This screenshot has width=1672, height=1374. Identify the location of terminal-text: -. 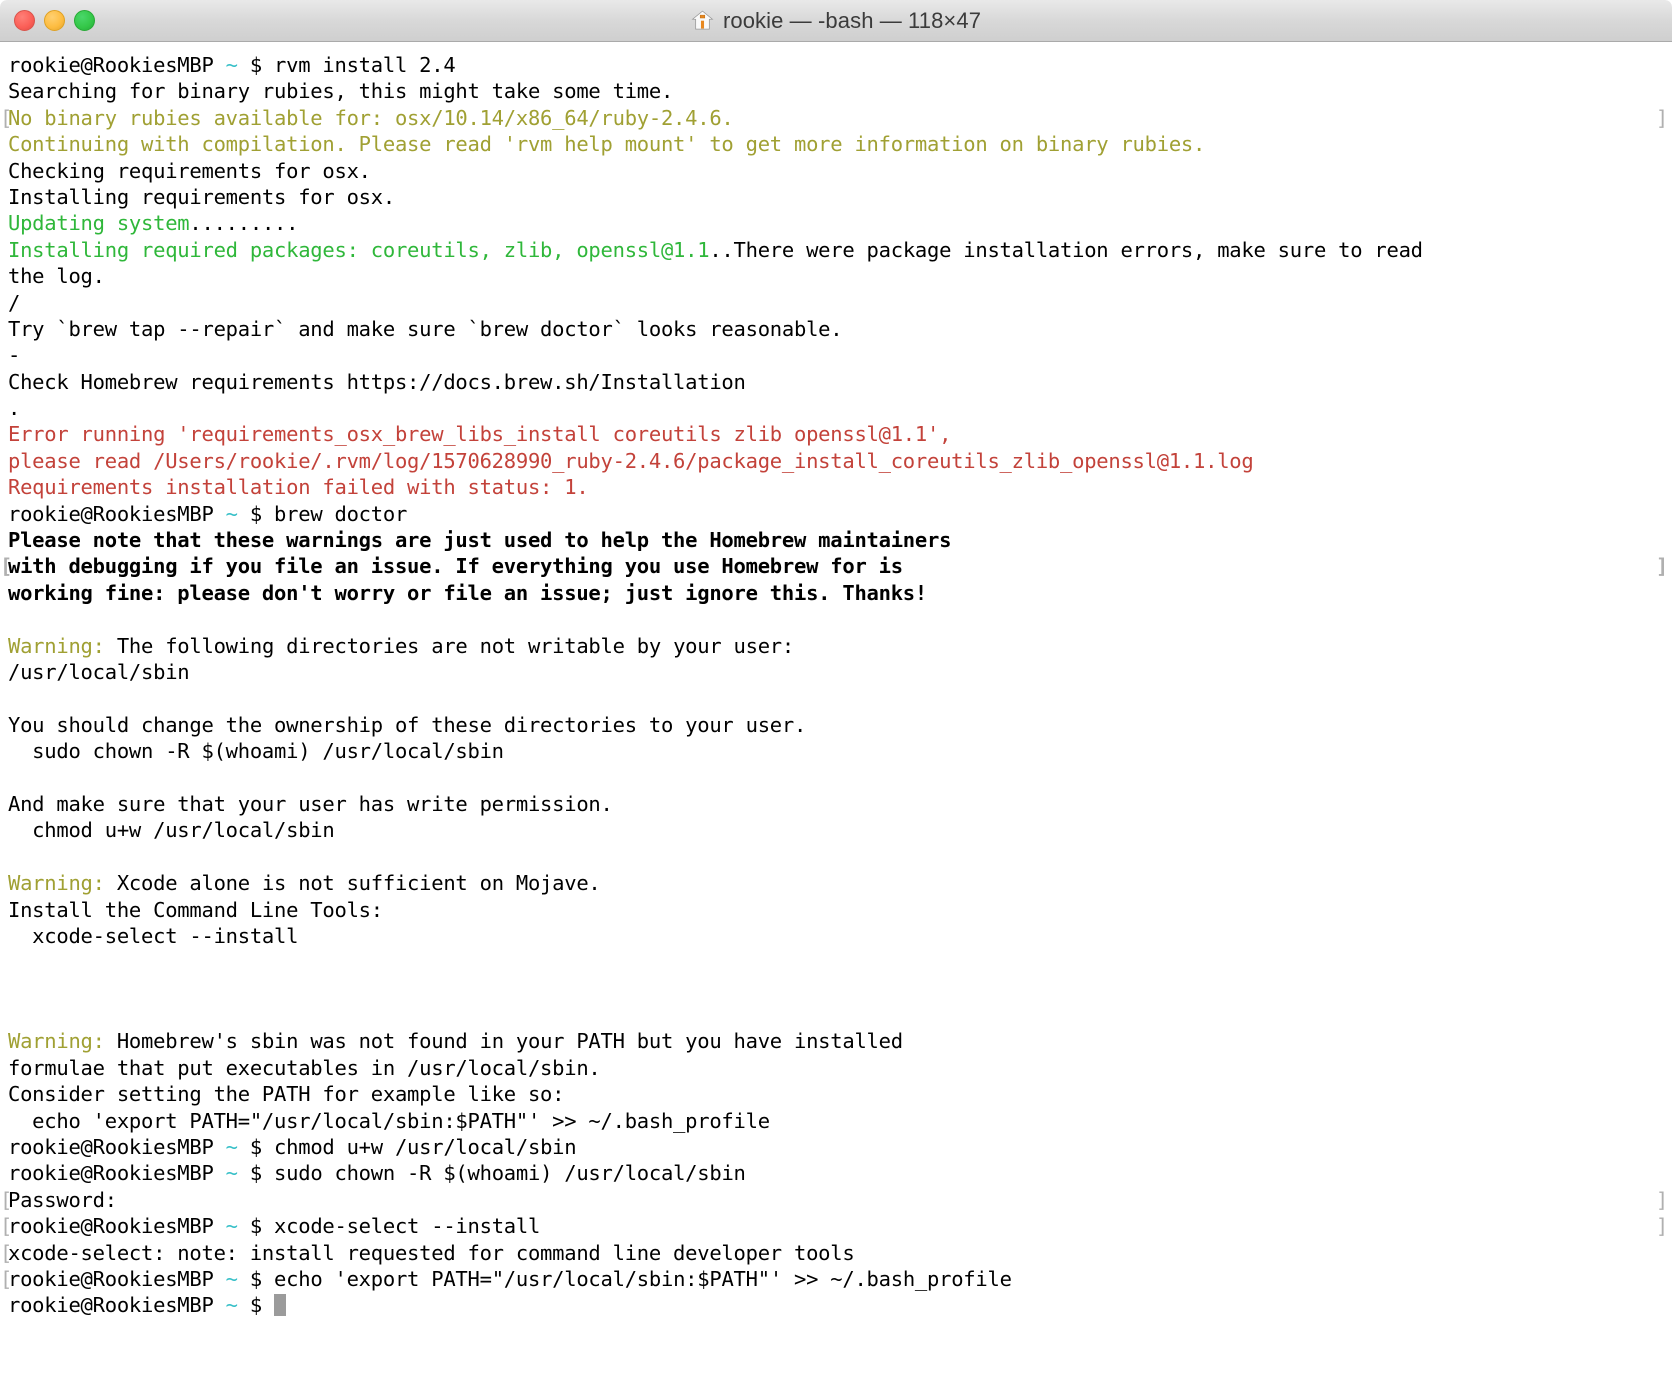
(14, 355).